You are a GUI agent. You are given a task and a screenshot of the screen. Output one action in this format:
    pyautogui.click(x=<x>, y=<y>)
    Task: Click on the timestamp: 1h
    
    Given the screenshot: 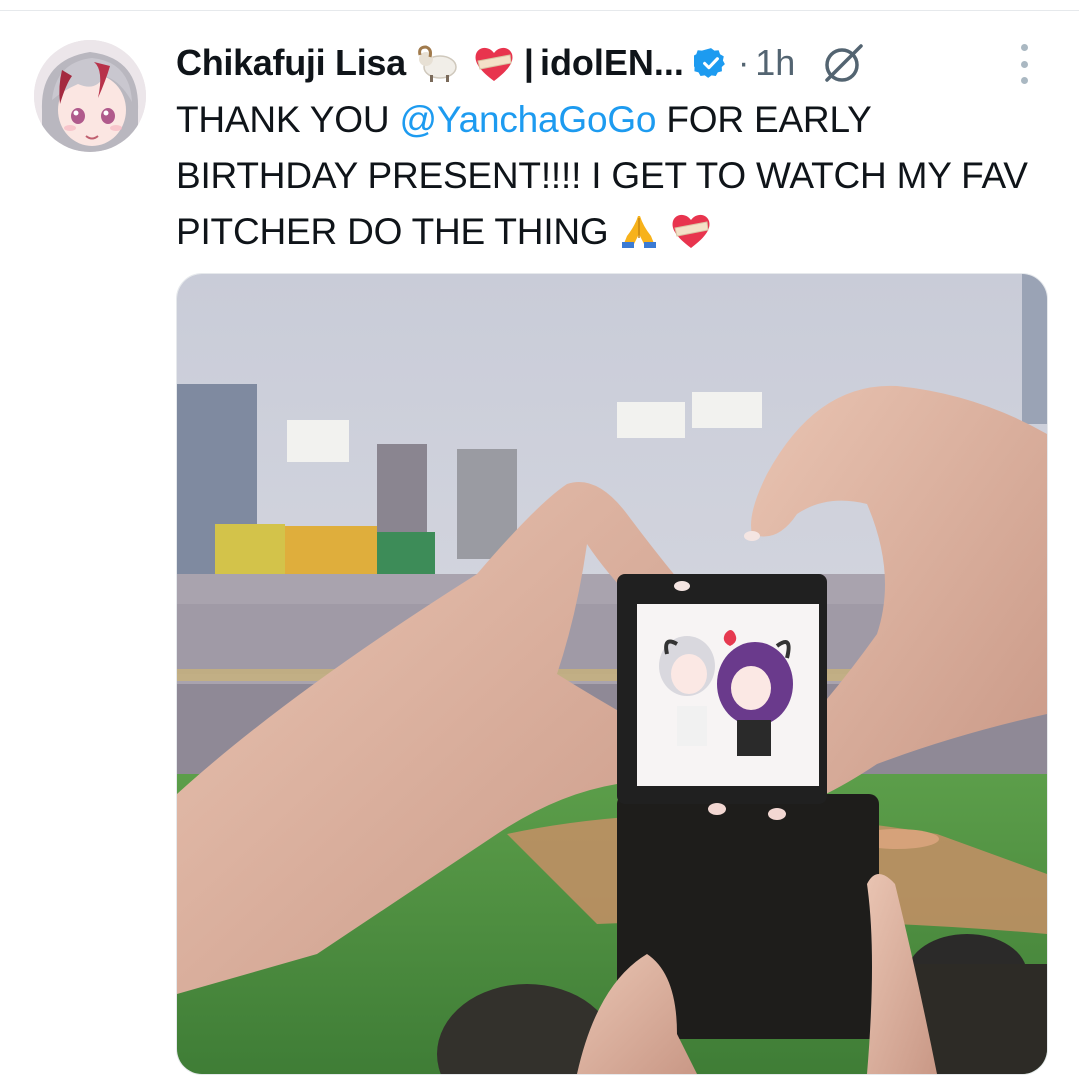 What is the action you would take?
    pyautogui.click(x=775, y=63)
    